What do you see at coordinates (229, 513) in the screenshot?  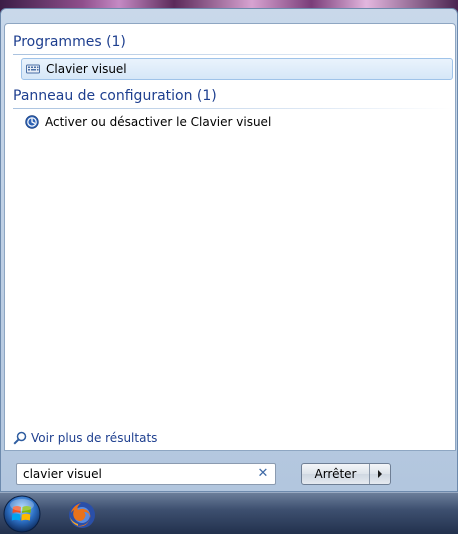 I see `taskbar` at bounding box center [229, 513].